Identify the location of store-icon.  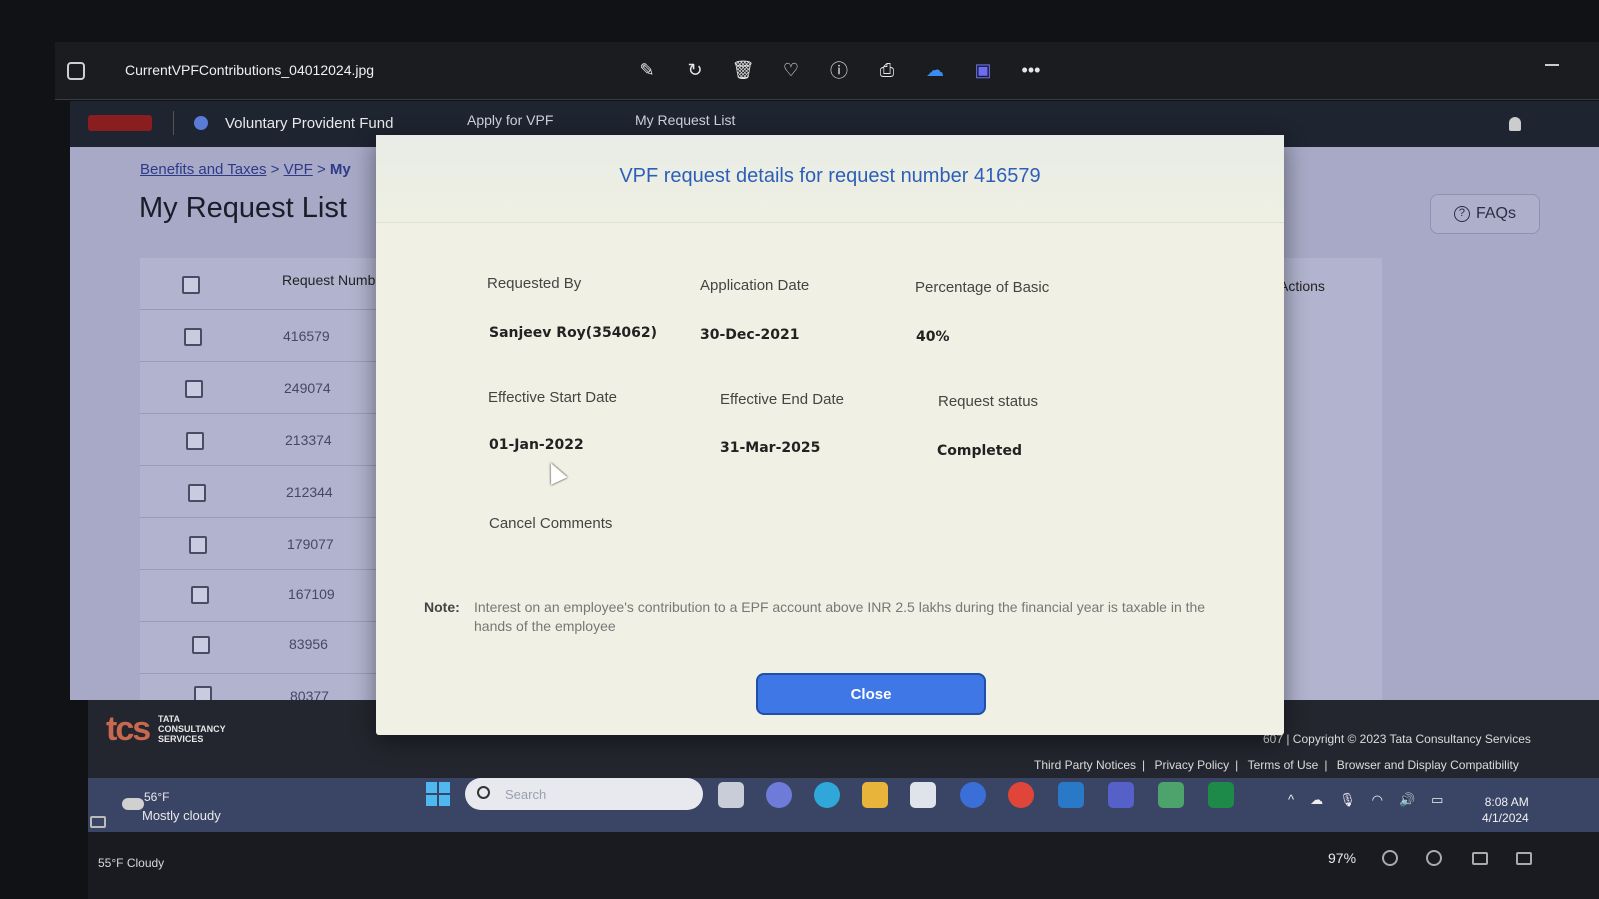
(923, 795).